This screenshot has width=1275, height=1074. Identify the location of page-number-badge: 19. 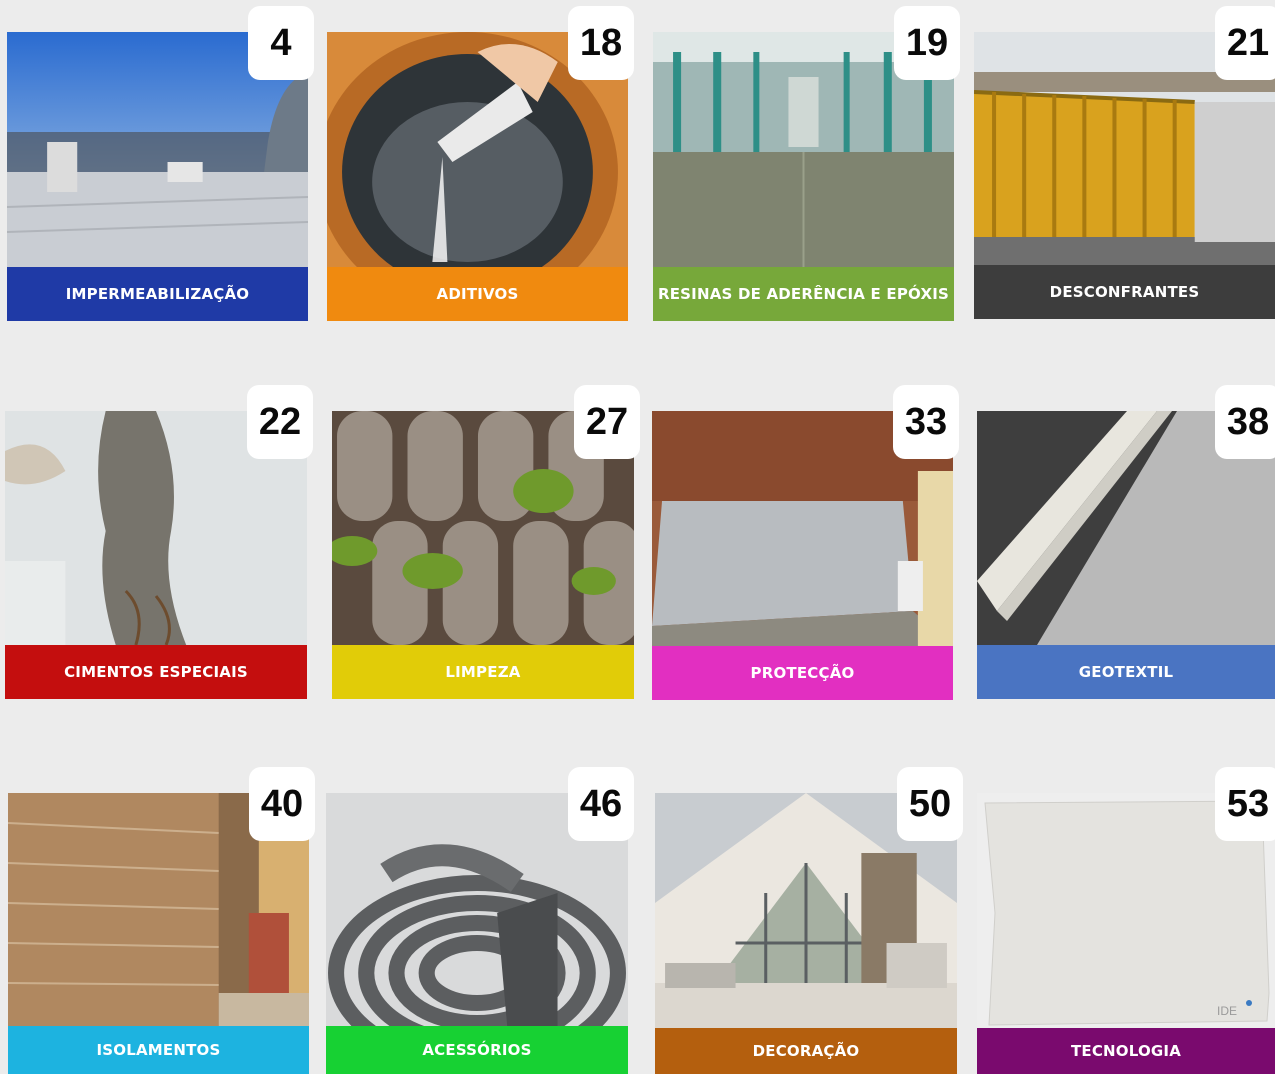
(927, 43).